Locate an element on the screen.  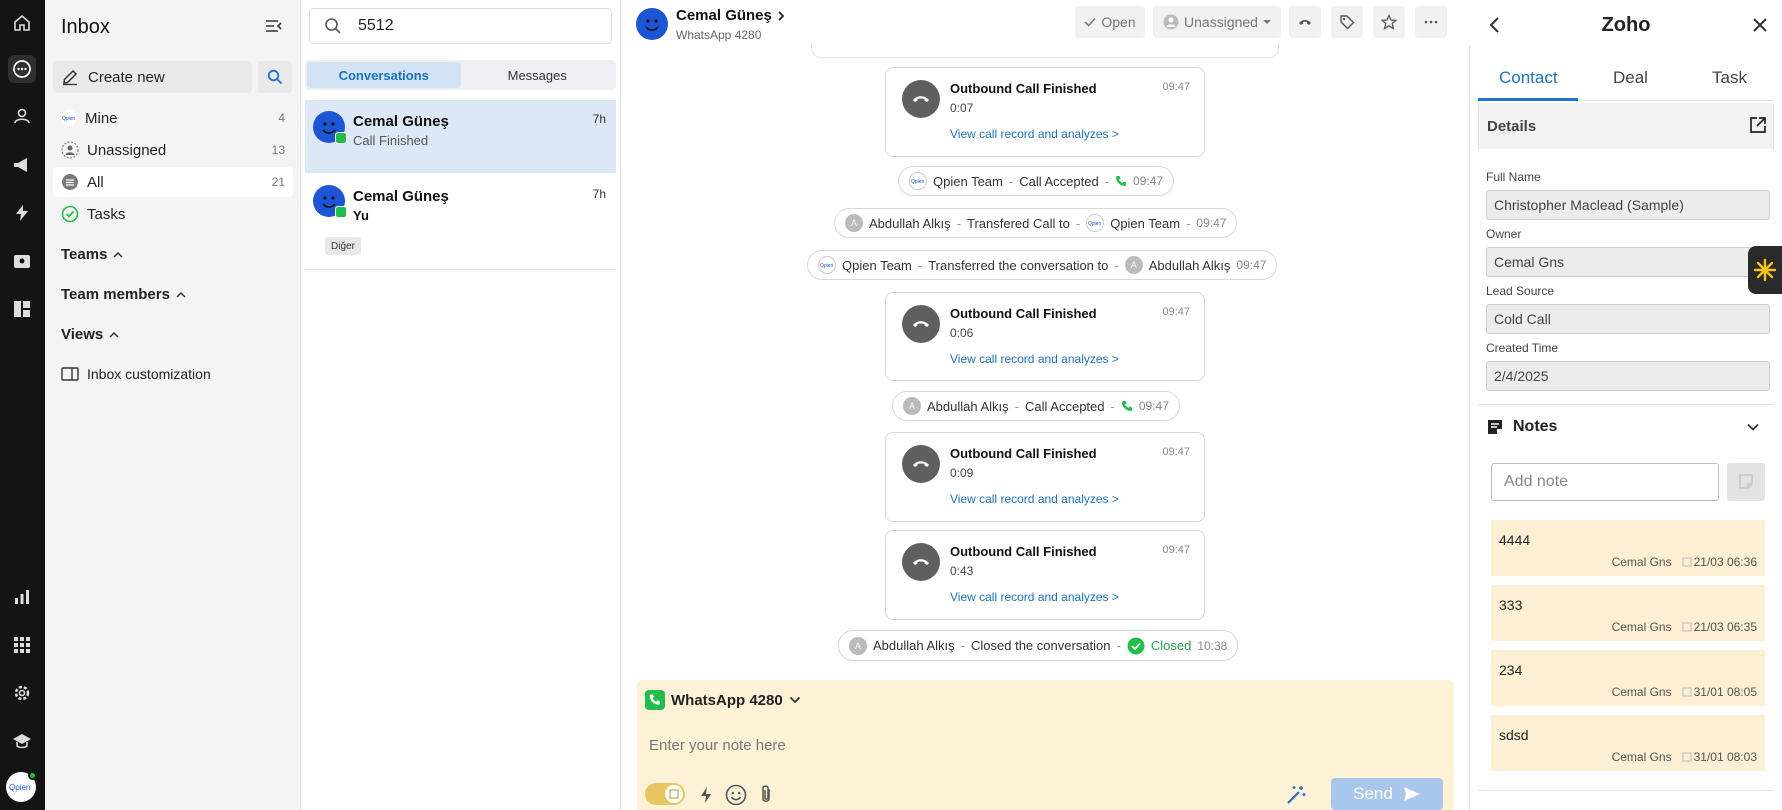
tab-conversations: Conversations is located at coordinates (384, 75).